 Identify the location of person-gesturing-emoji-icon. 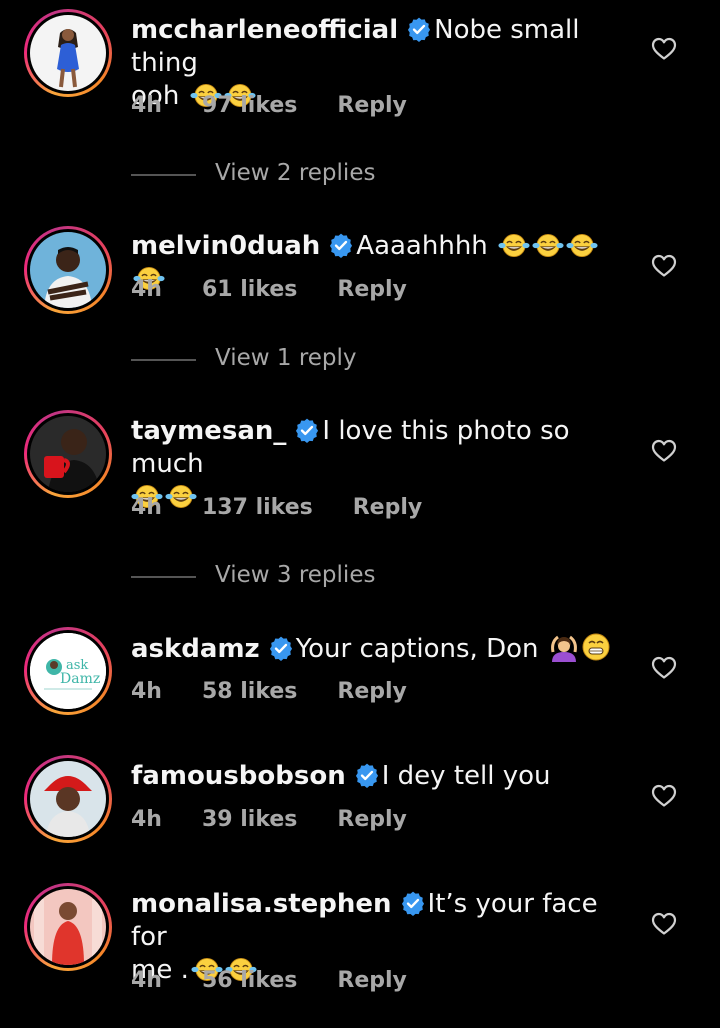
(564, 647).